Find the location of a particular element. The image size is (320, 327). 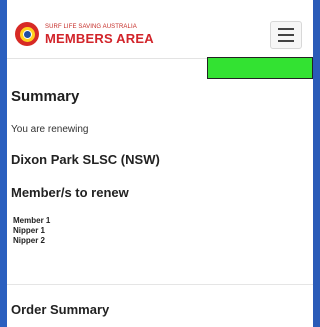

order-summary-heading: Order Summary is located at coordinates (60, 309).